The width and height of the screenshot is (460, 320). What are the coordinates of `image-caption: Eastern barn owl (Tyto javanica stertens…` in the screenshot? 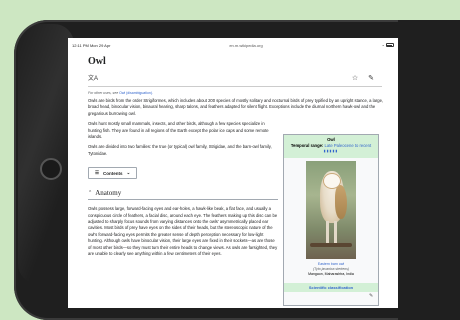 It's located at (331, 269).